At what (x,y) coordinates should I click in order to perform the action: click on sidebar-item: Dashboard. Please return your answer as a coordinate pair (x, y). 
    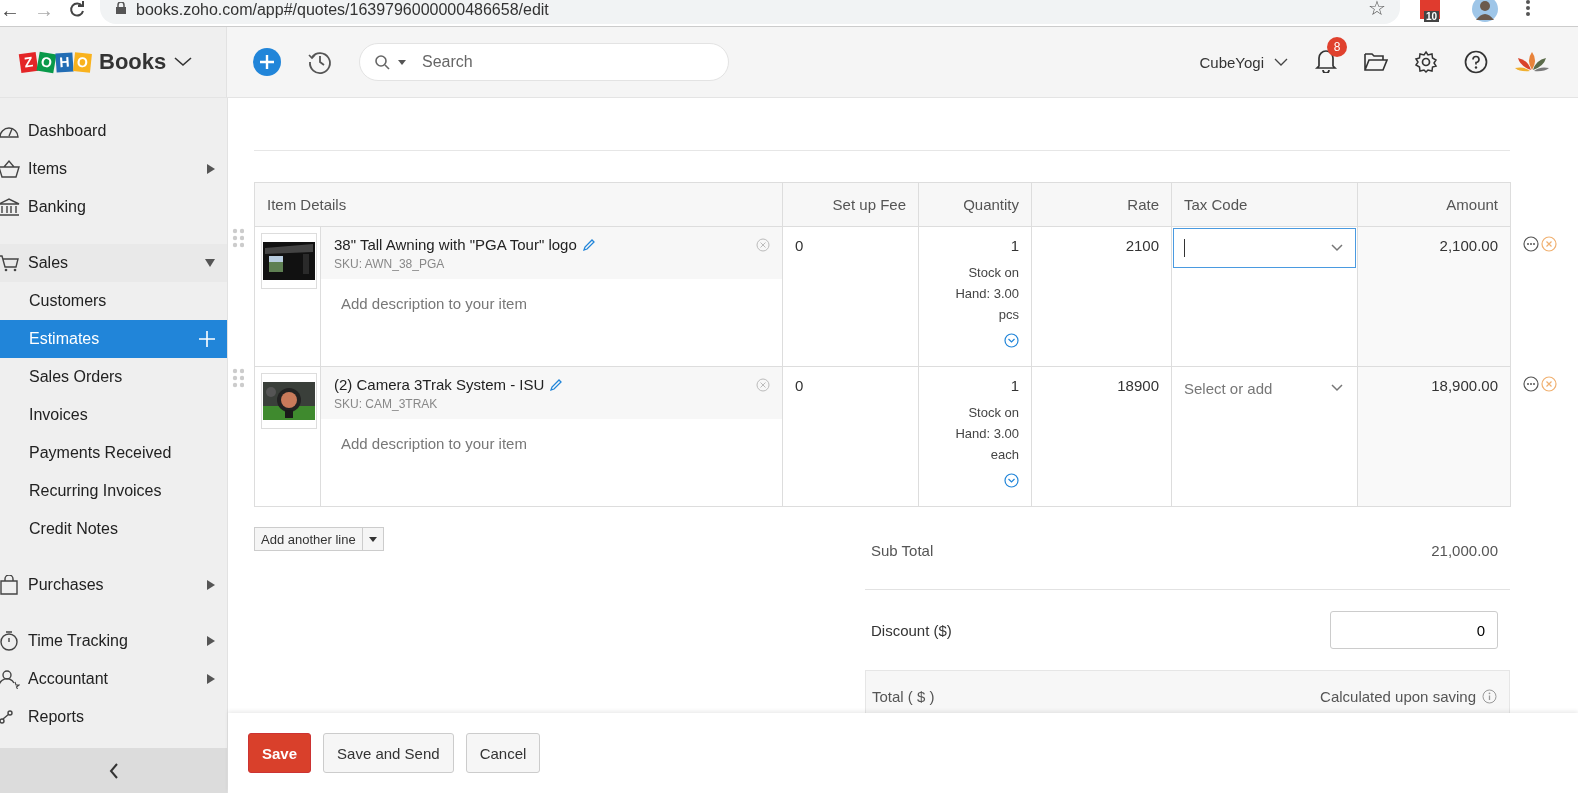
    Looking at the image, I should click on (113, 131).